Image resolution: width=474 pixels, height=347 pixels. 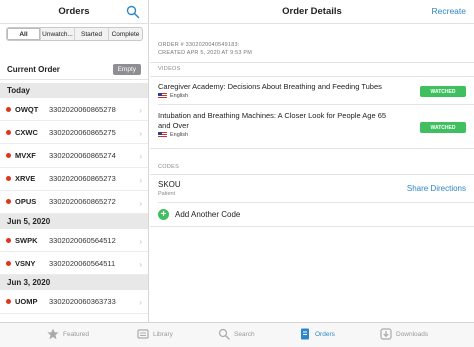 I want to click on recreate-button: Recreate, so click(x=449, y=11).